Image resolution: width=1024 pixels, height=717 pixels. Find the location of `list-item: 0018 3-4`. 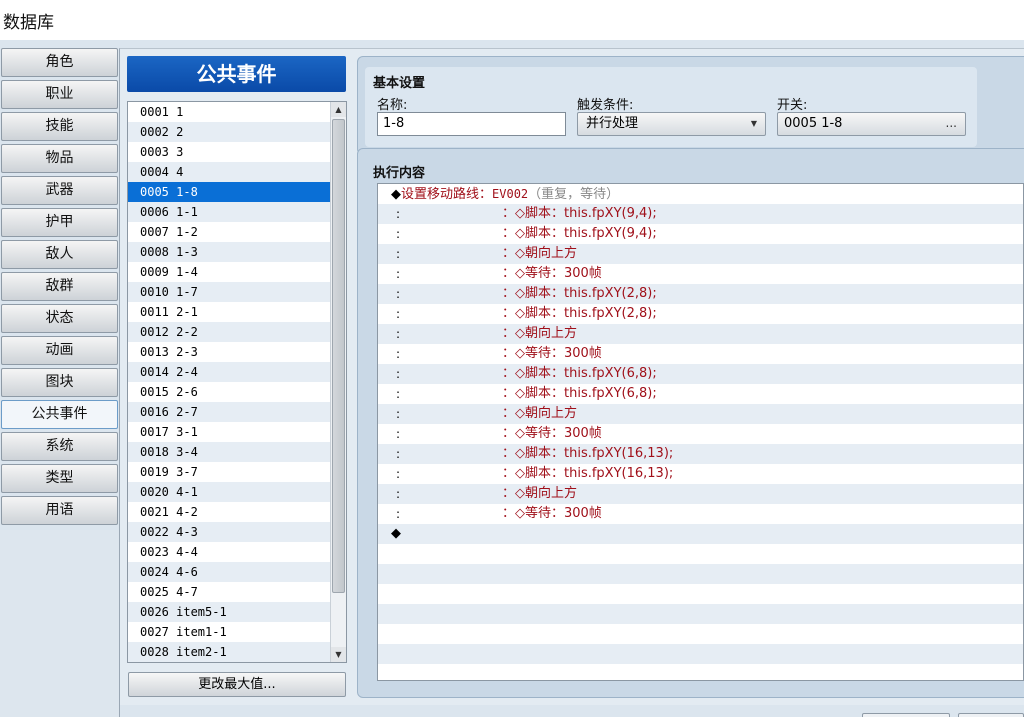

list-item: 0018 3-4 is located at coordinates (229, 452).